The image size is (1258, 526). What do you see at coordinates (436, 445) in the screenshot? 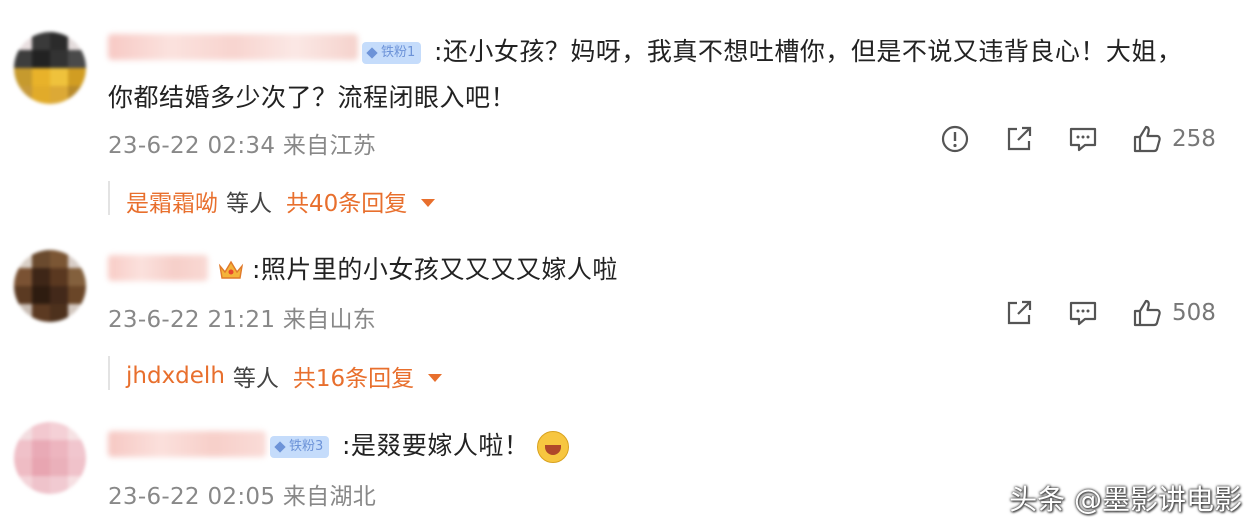
I see `comment-text: :是叕要嫁人啦！` at bounding box center [436, 445].